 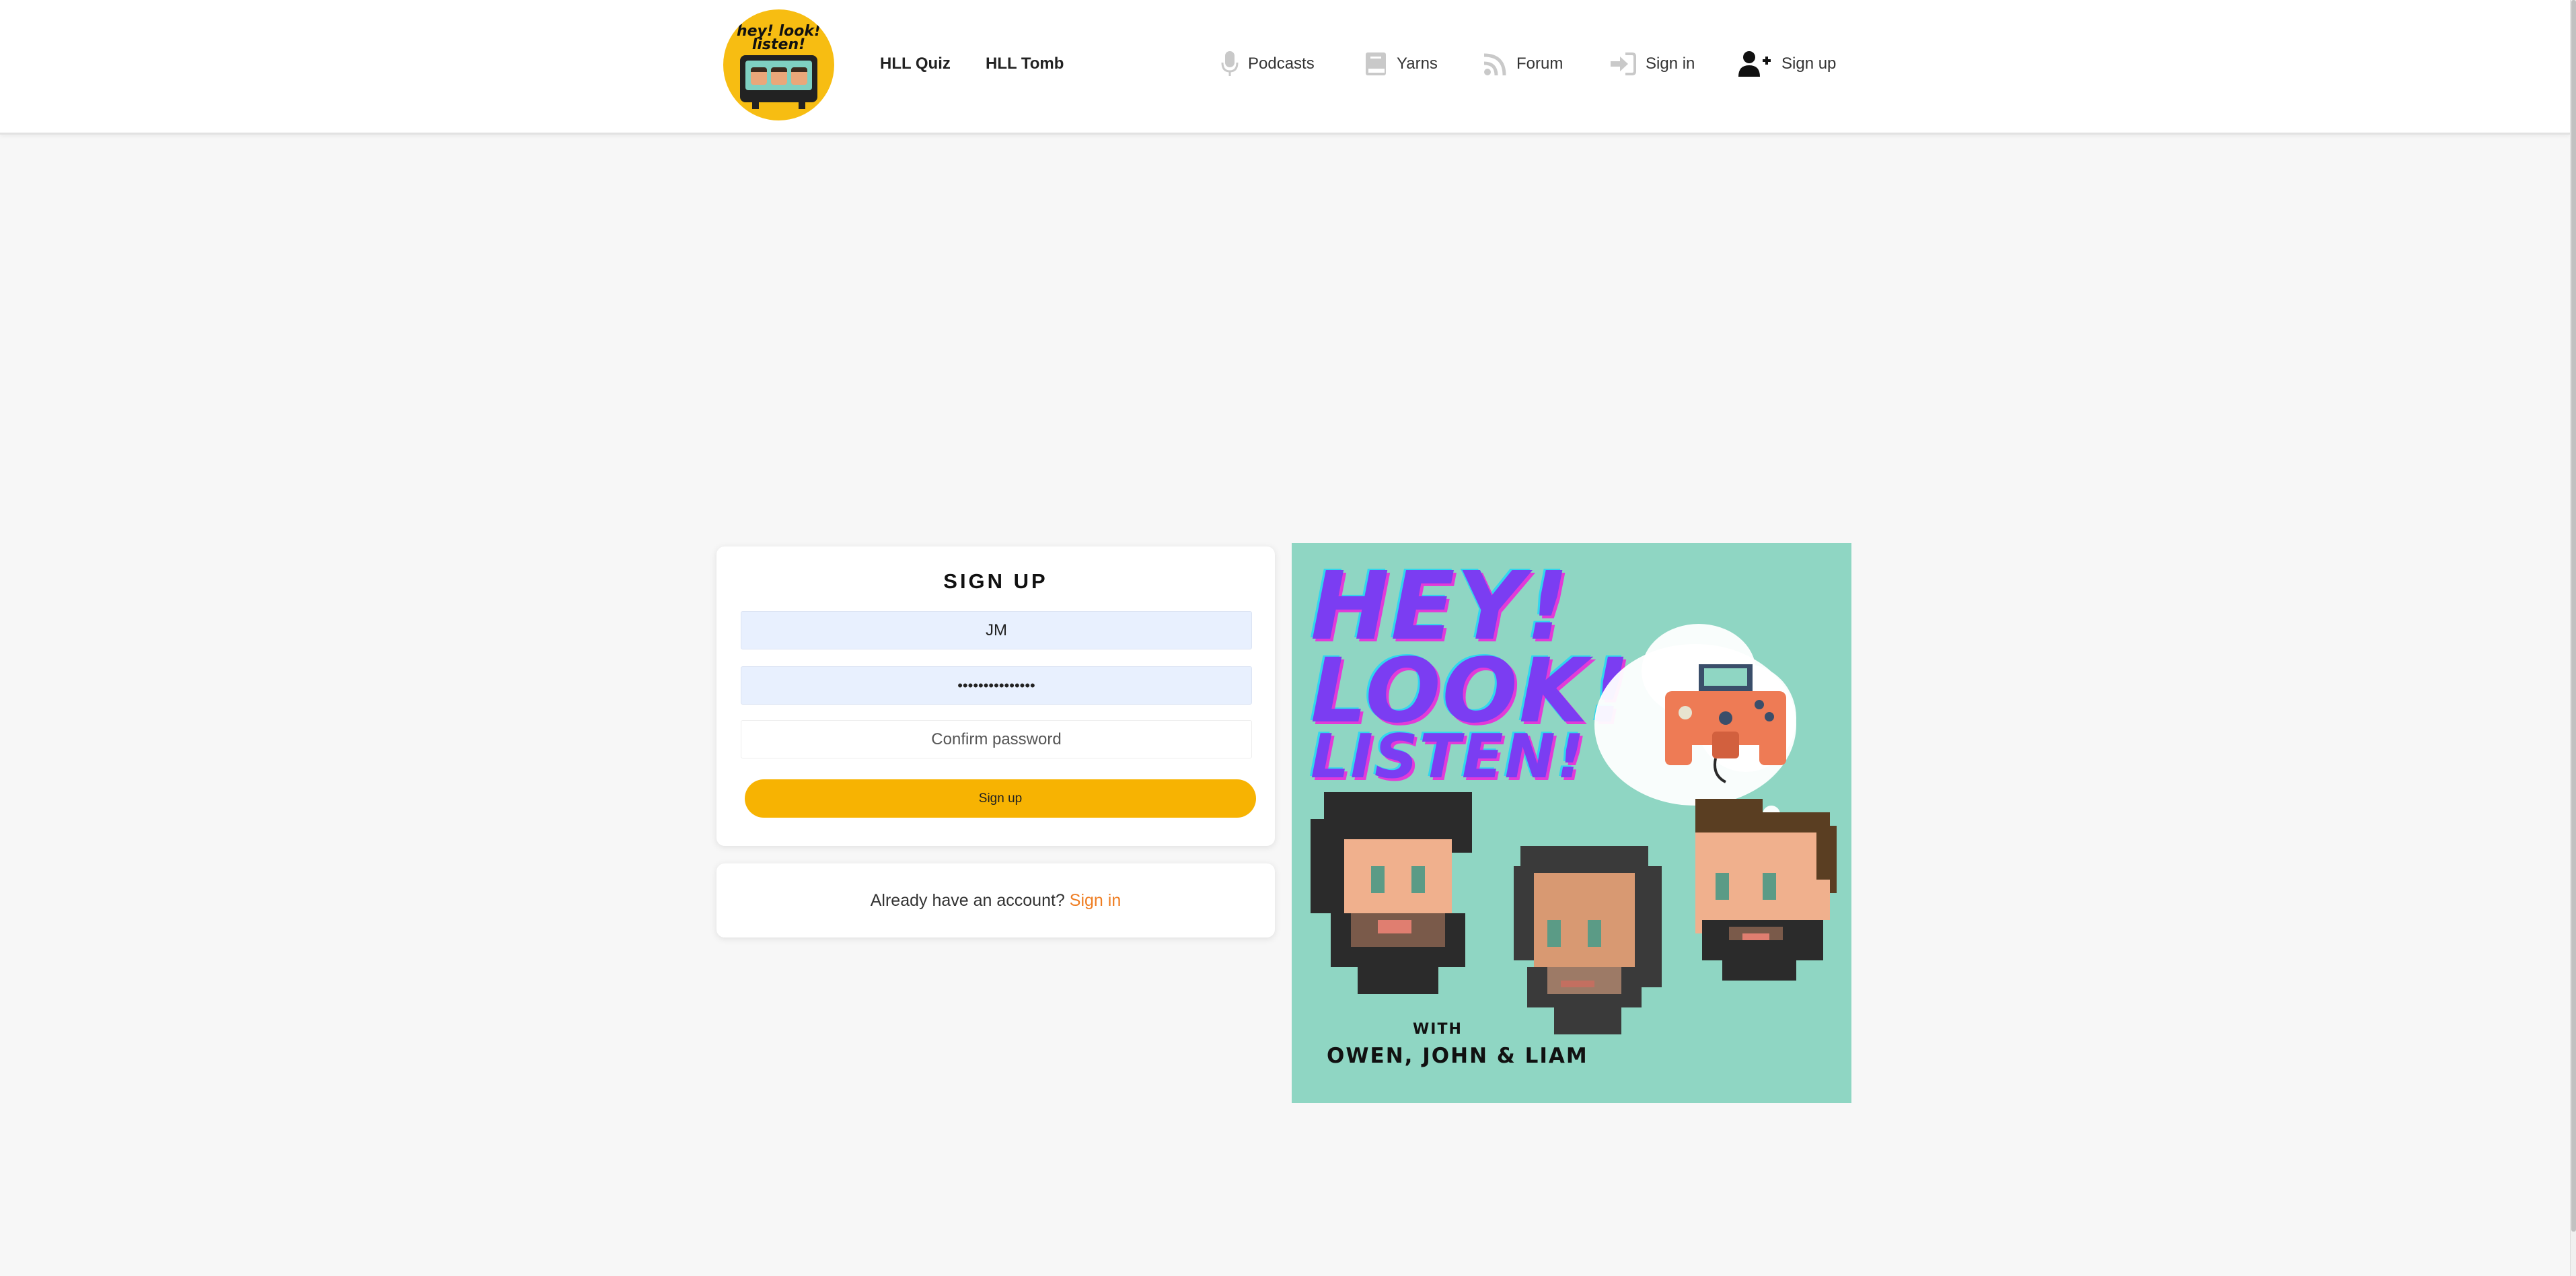 What do you see at coordinates (1725, 723) in the screenshot?
I see `game-controller-icon` at bounding box center [1725, 723].